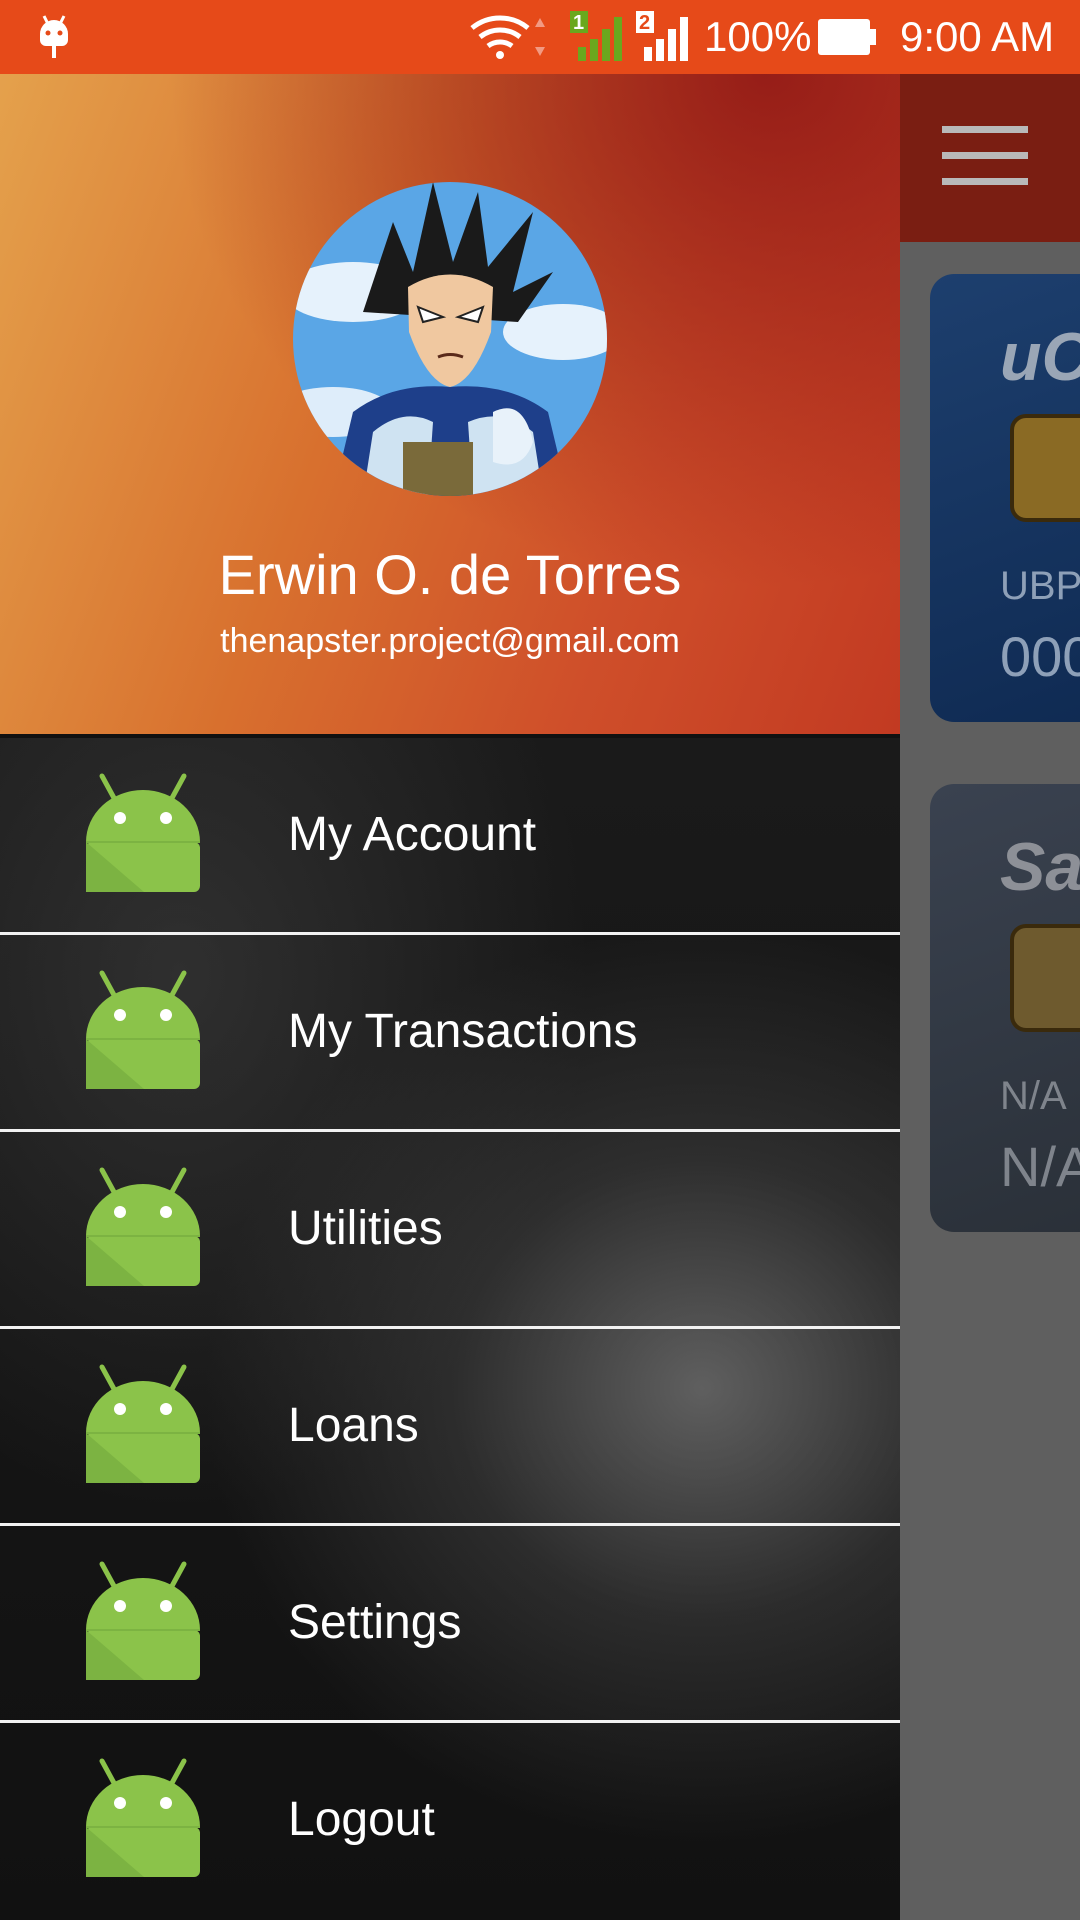  I want to click on android-debug-icon, so click(54, 37).